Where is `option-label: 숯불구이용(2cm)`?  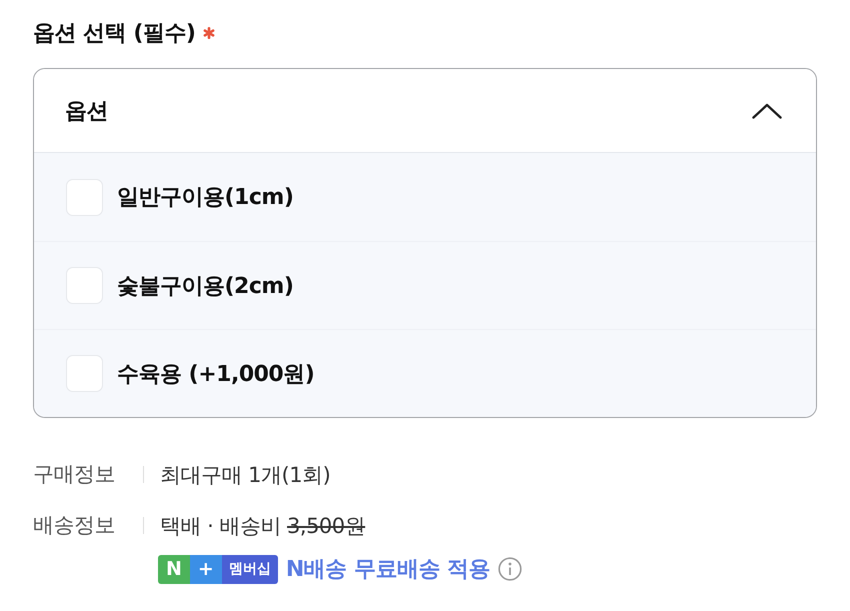 option-label: 숯불구이용(2cm) is located at coordinates (205, 286).